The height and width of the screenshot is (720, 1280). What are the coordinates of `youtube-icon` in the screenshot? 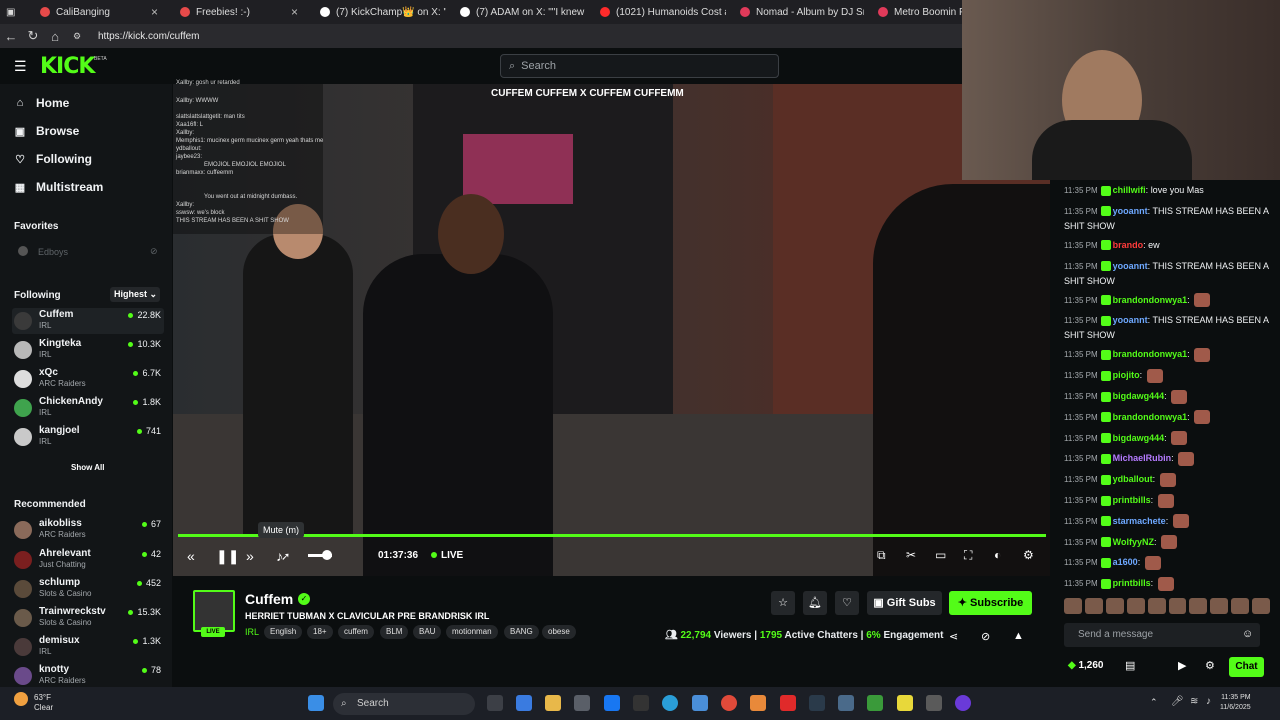 It's located at (788, 703).